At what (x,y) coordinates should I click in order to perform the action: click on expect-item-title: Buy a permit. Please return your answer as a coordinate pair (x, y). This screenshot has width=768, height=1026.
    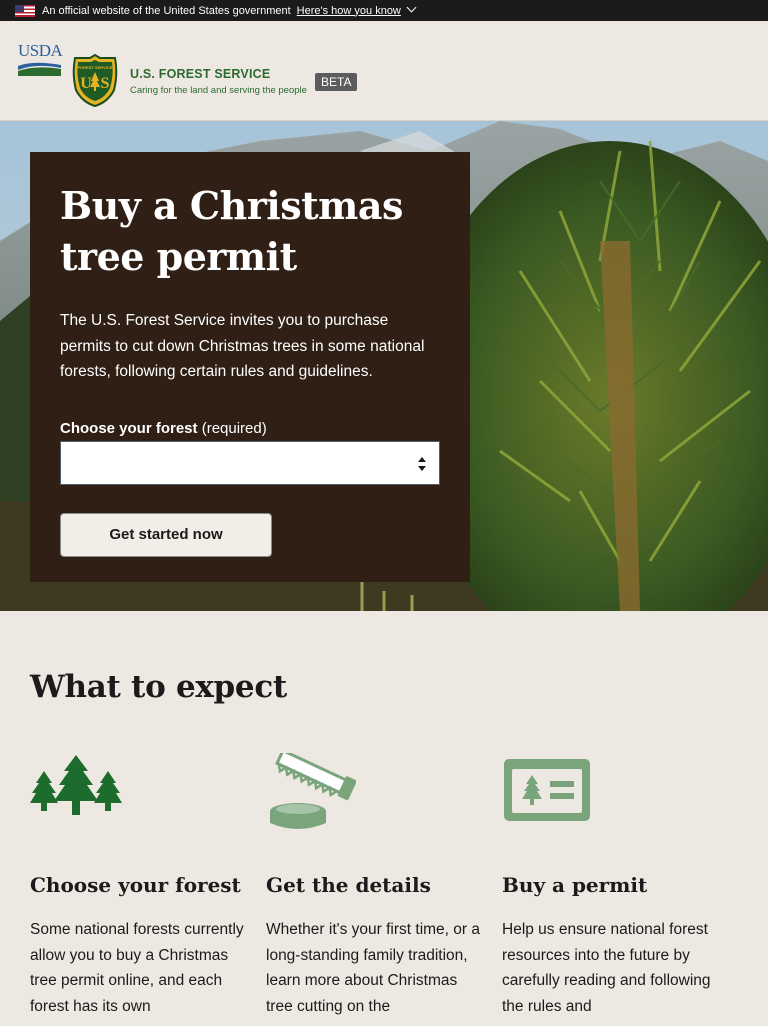
    Looking at the image, I should click on (575, 885).